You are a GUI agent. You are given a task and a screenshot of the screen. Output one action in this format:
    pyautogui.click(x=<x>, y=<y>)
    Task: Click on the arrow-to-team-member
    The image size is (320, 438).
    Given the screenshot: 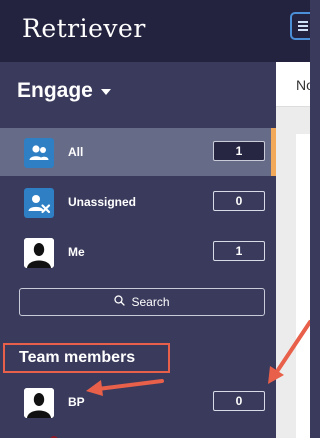 What is the action you would take?
    pyautogui.click(x=125, y=387)
    